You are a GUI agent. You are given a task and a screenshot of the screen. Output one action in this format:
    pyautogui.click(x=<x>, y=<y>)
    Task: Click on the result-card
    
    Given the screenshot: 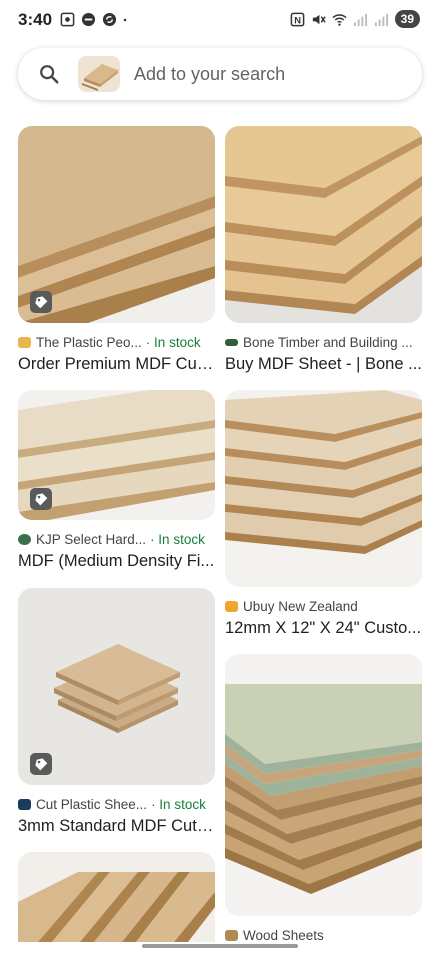 What is the action you would take?
    pyautogui.click(x=116, y=897)
    